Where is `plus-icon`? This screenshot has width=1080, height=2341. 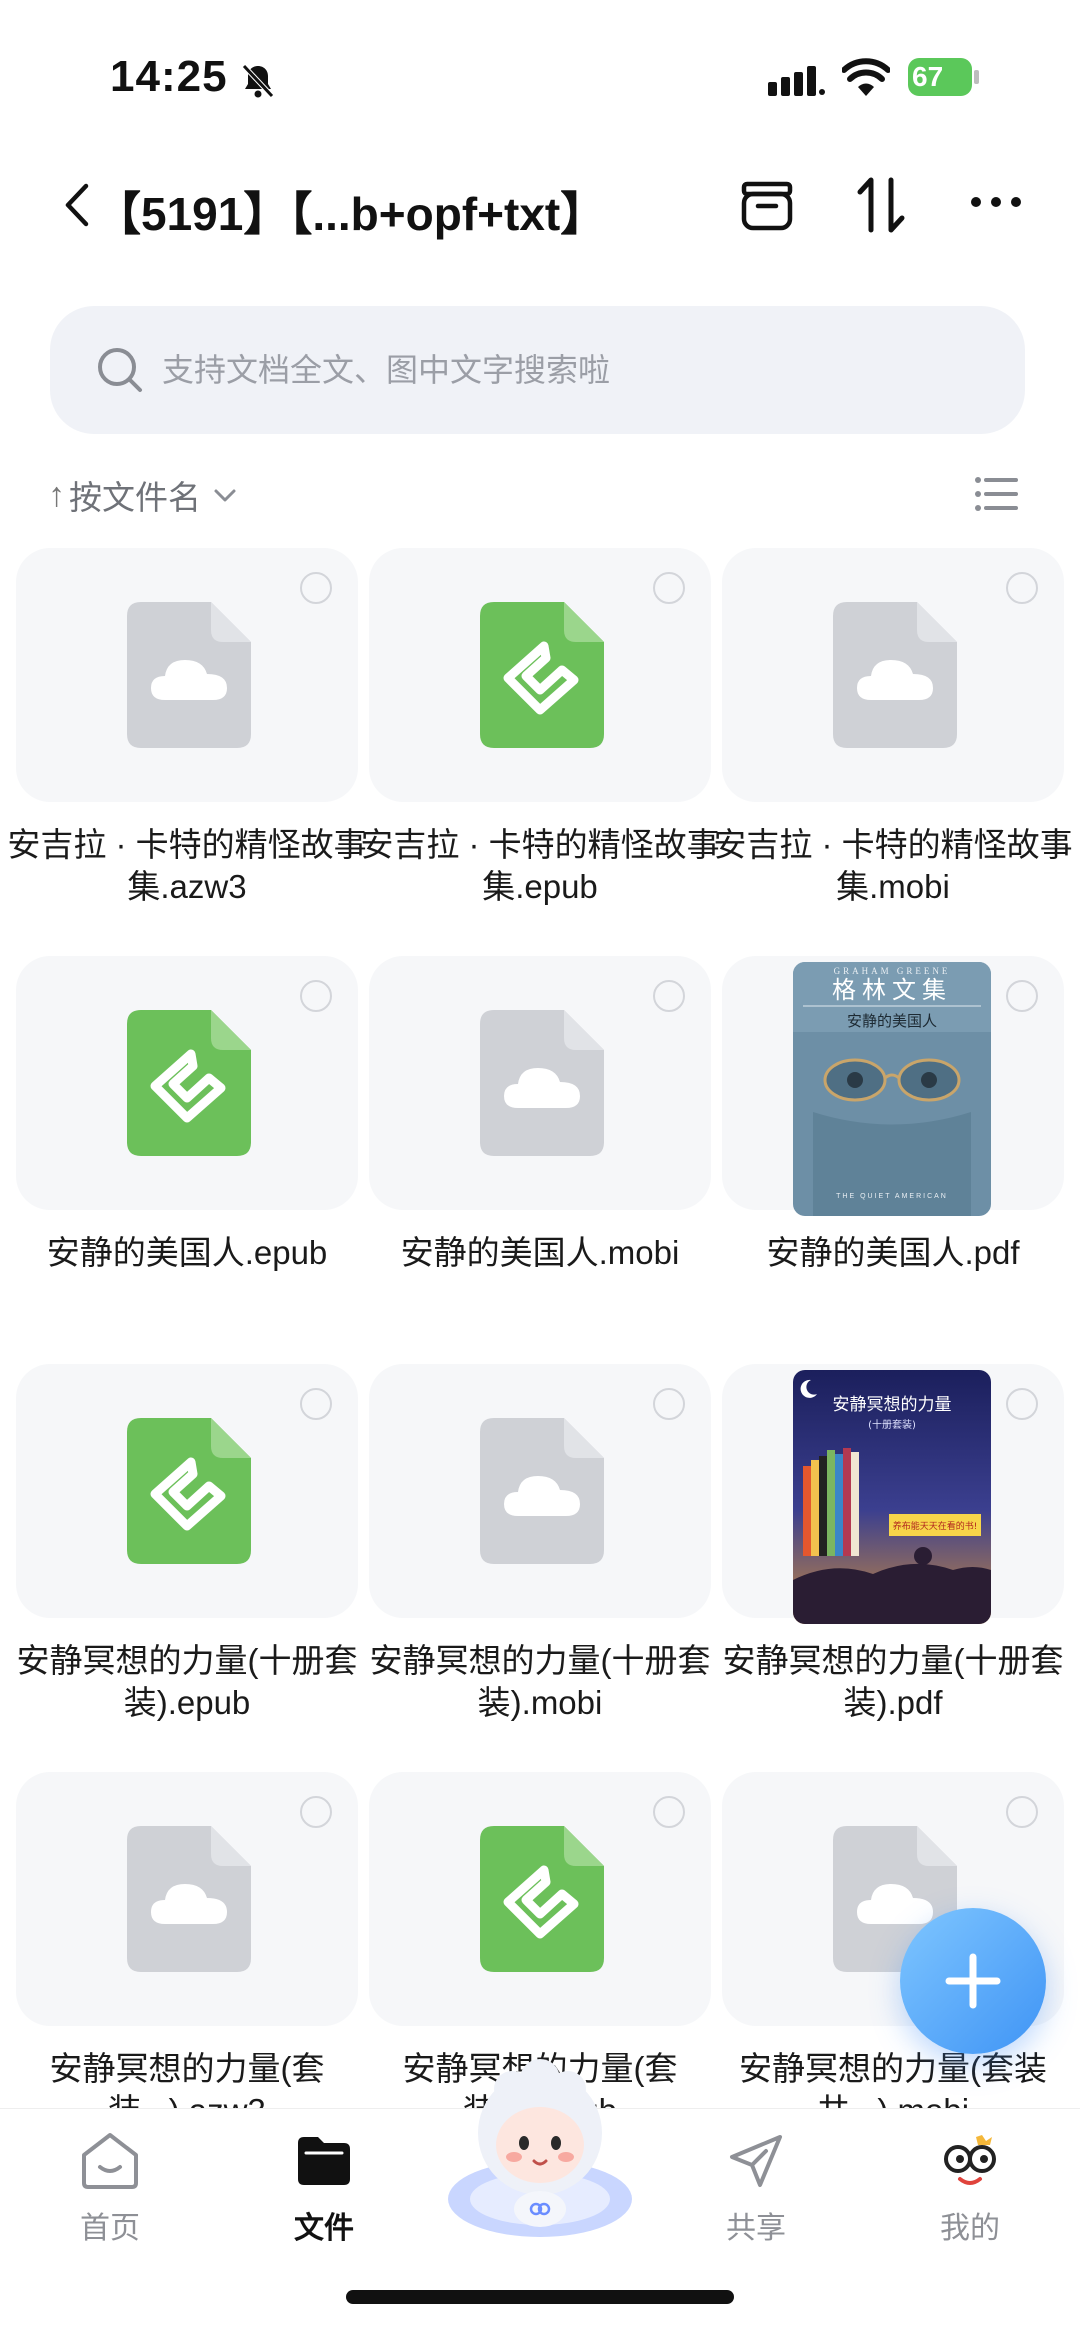 plus-icon is located at coordinates (973, 1981).